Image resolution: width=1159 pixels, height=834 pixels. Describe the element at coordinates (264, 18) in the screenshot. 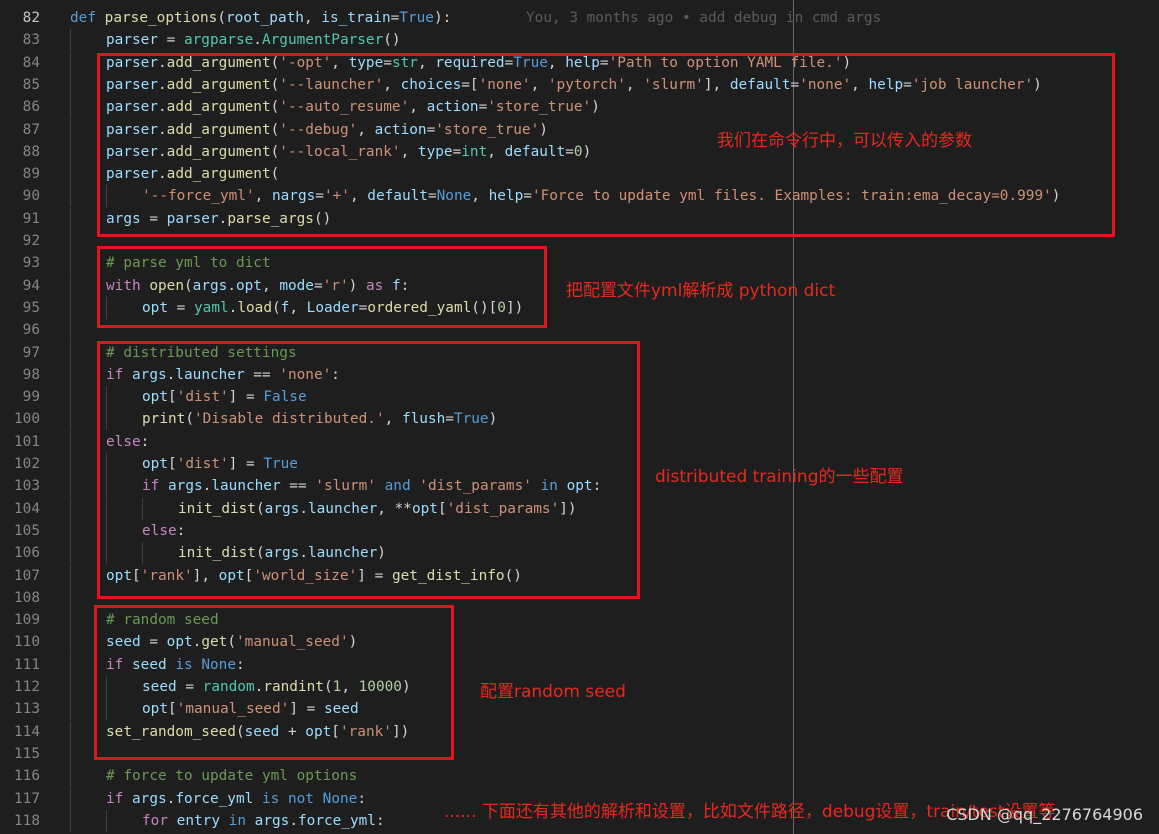

I see `code-token: root_path` at that location.